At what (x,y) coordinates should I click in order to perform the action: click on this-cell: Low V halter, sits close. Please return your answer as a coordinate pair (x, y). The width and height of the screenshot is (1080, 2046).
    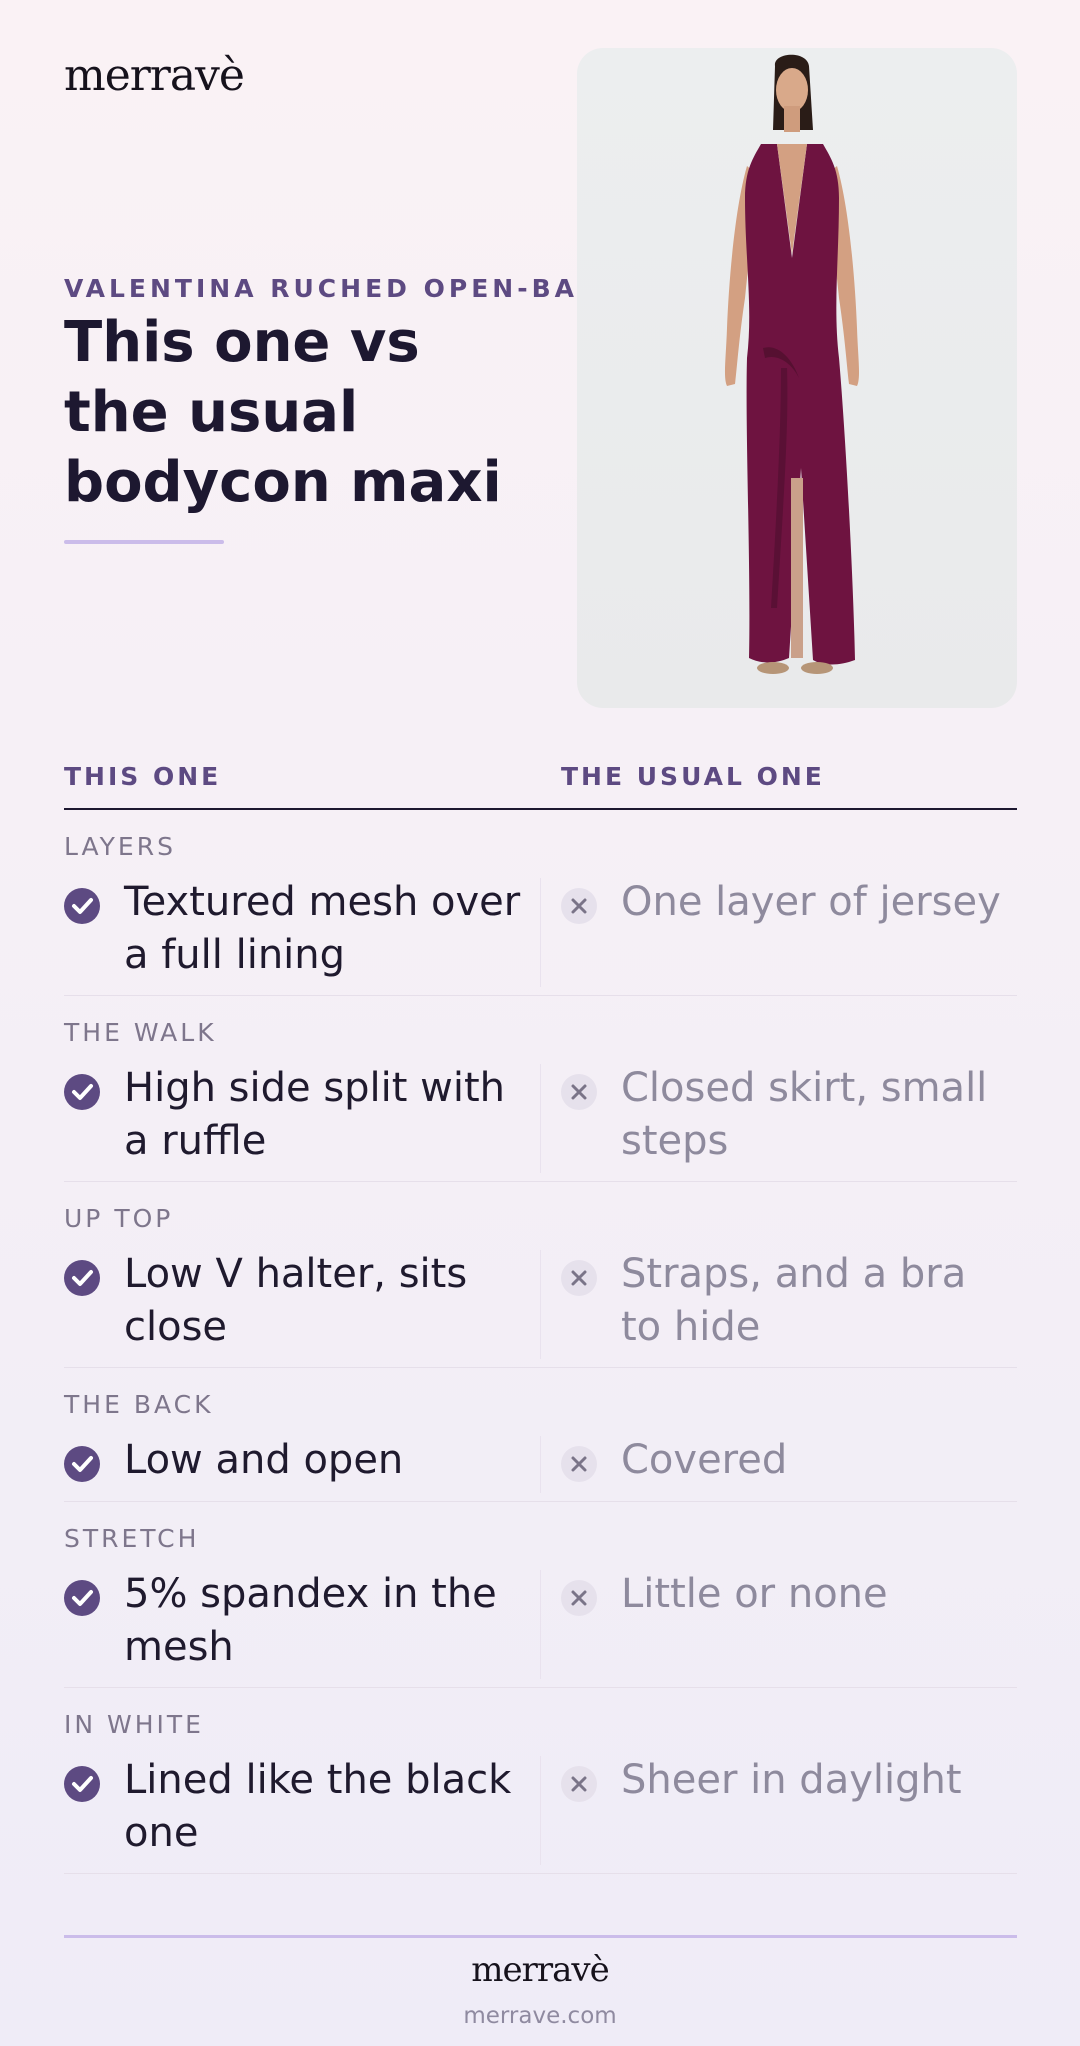
    Looking at the image, I should click on (299, 1301).